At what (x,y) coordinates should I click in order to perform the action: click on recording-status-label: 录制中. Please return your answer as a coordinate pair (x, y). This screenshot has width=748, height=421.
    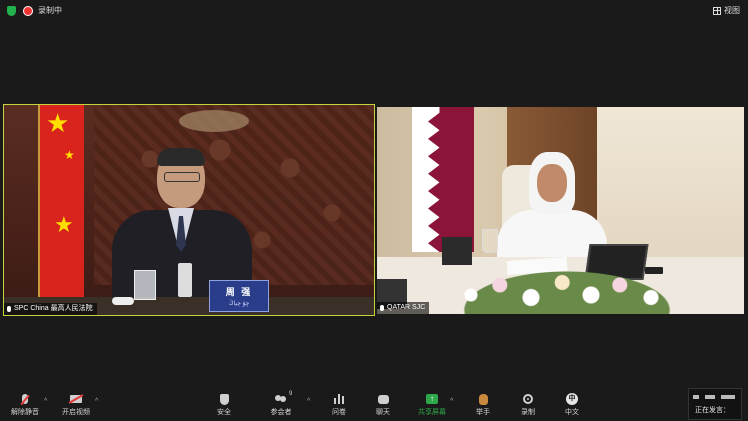
    Looking at the image, I should click on (50, 10).